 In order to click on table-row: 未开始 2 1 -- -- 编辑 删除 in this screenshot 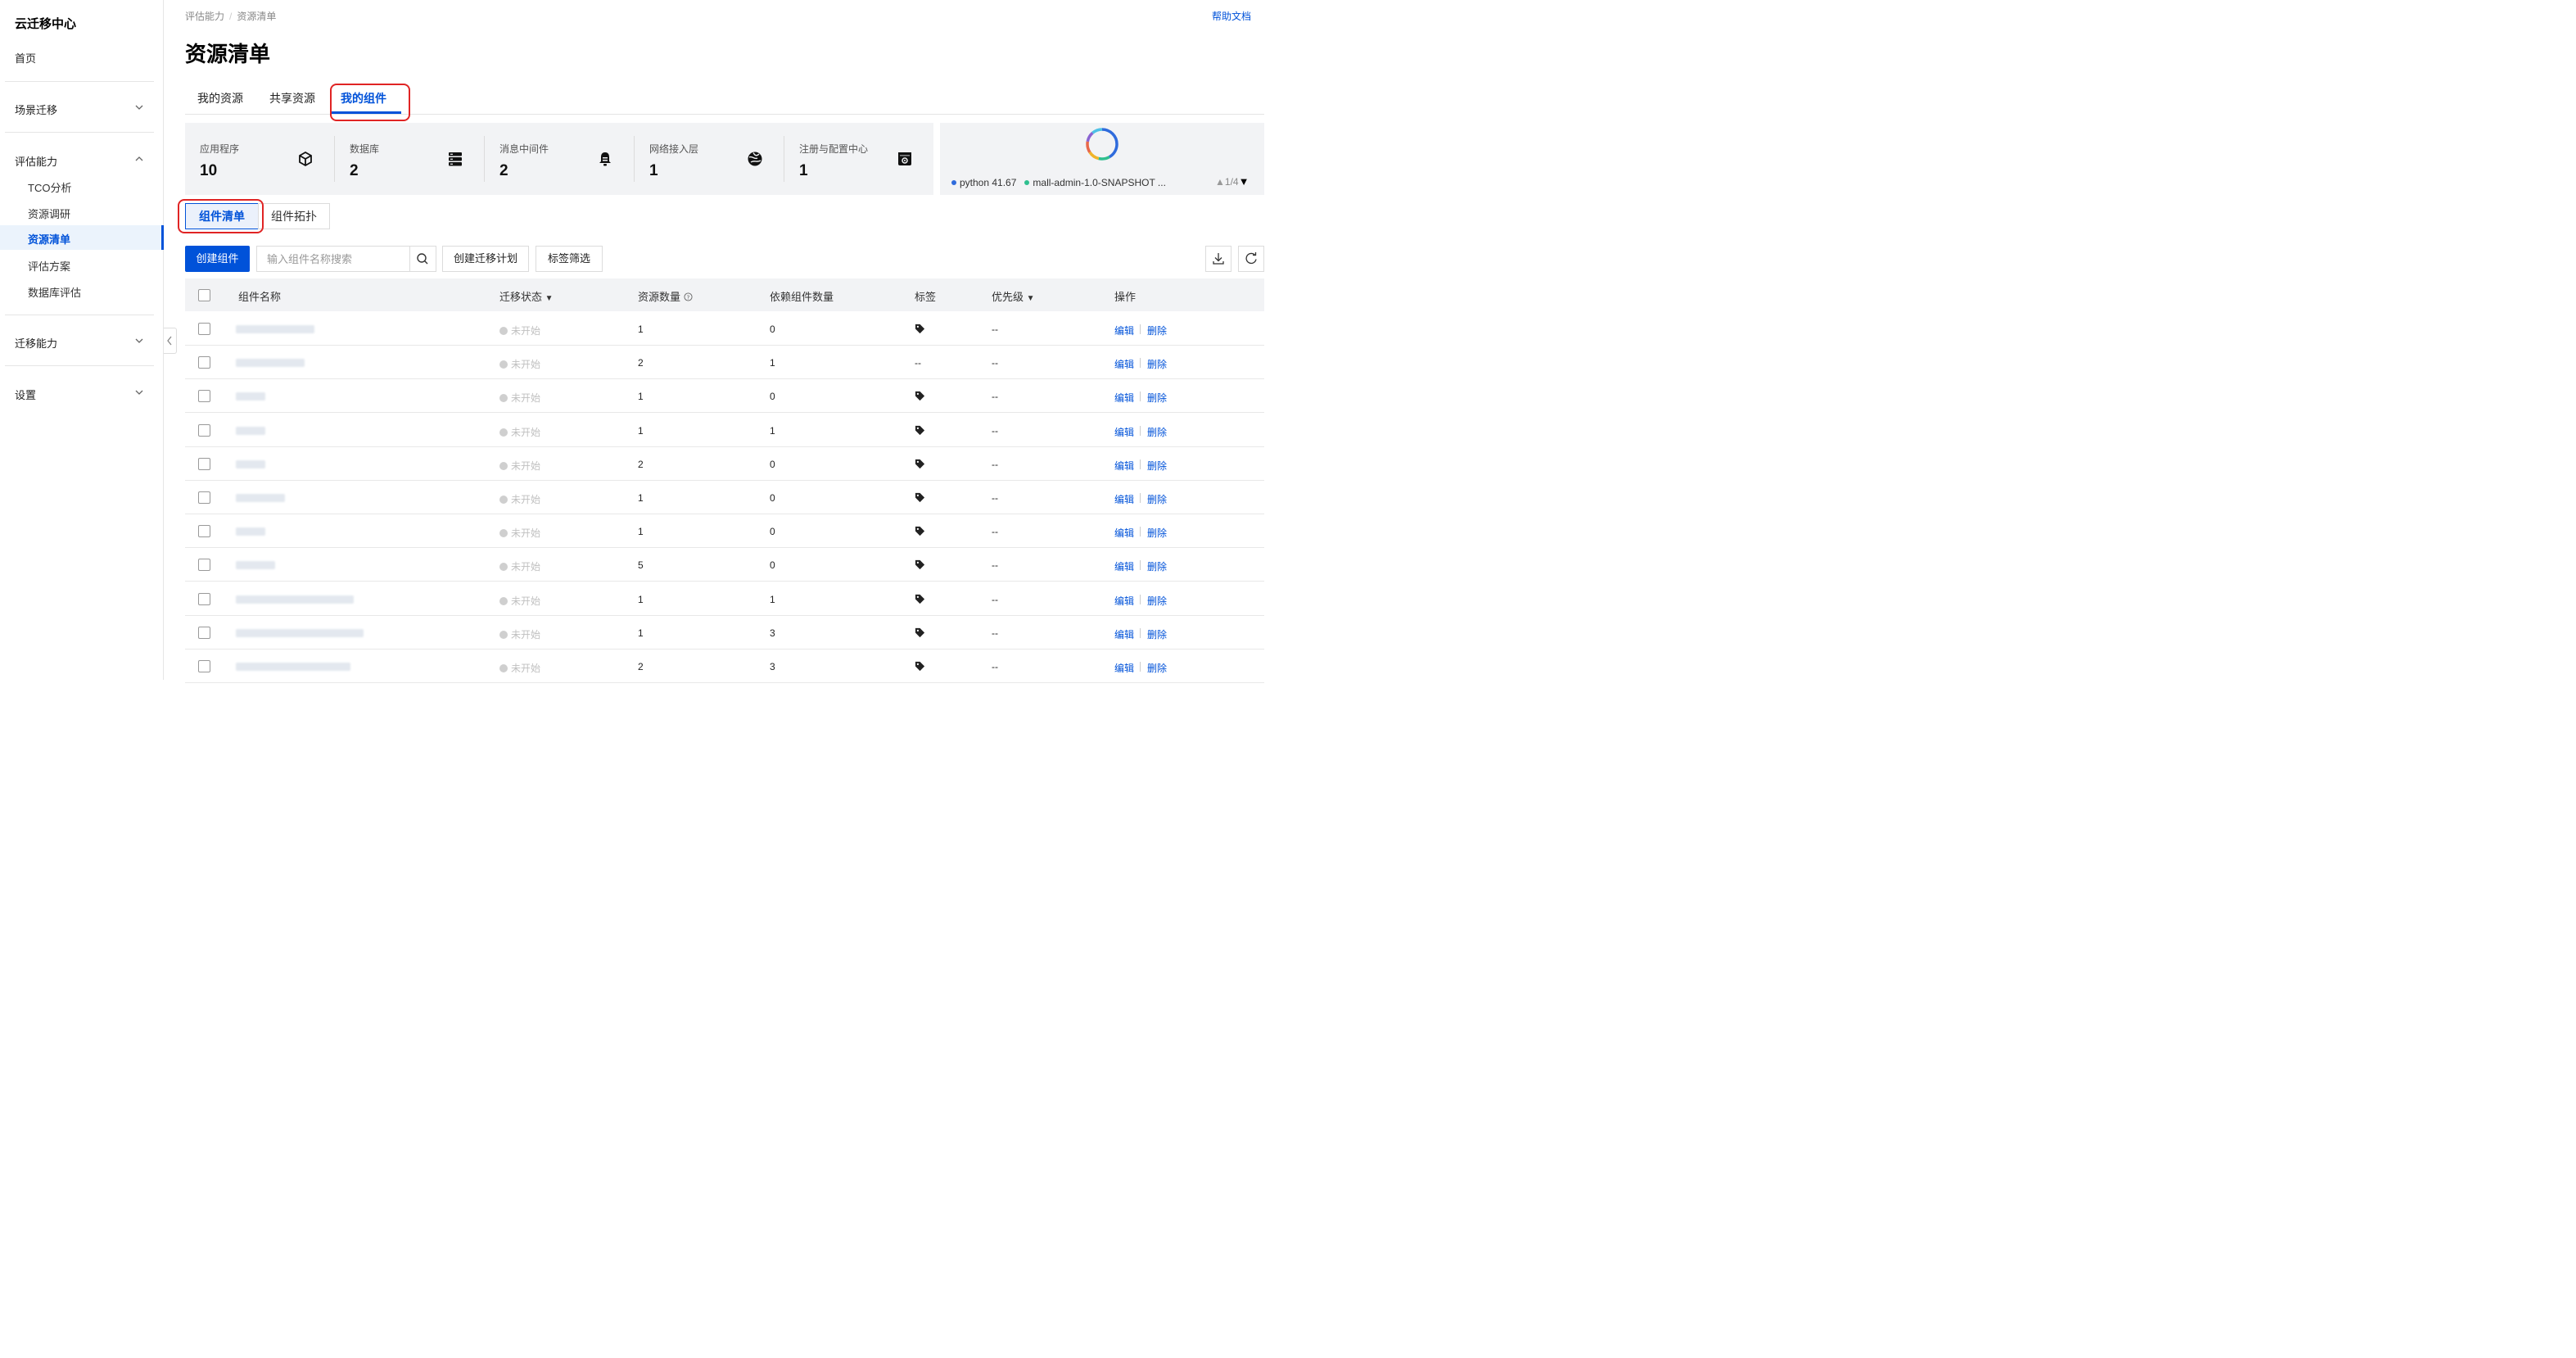, I will do `click(724, 363)`.